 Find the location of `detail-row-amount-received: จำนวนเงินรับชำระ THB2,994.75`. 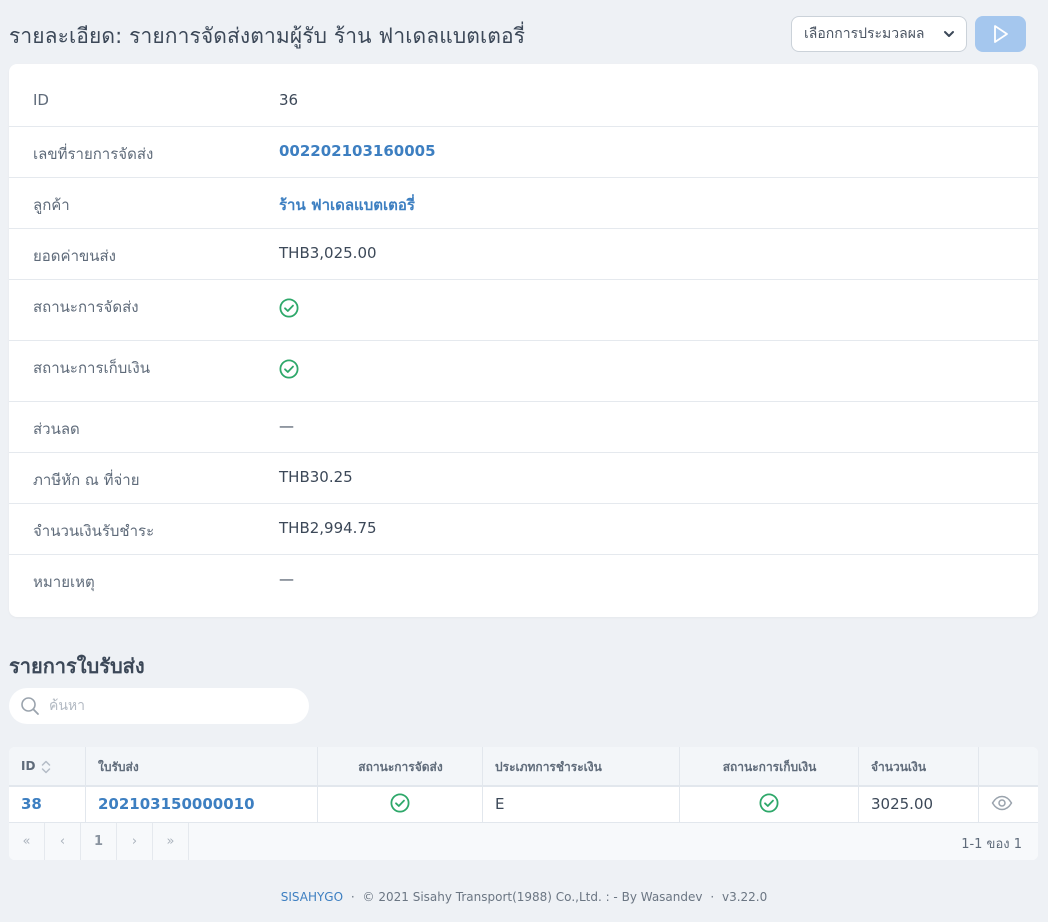

detail-row-amount-received: จำนวนเงินรับชำระ THB2,994.75 is located at coordinates (523, 529).